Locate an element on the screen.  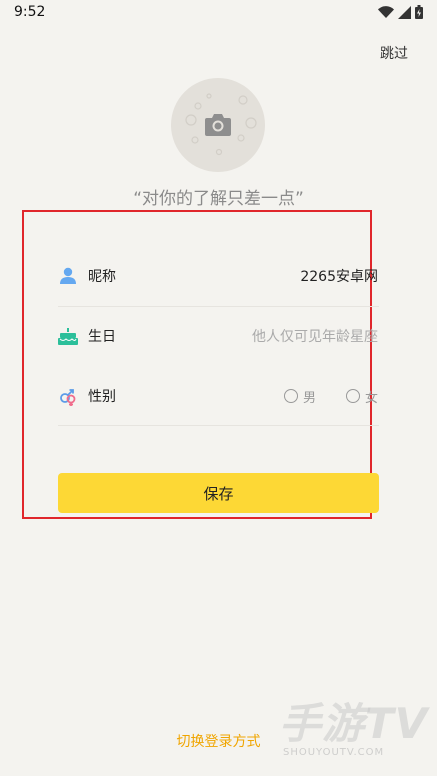
gender-label: 性别 is located at coordinates (102, 397).